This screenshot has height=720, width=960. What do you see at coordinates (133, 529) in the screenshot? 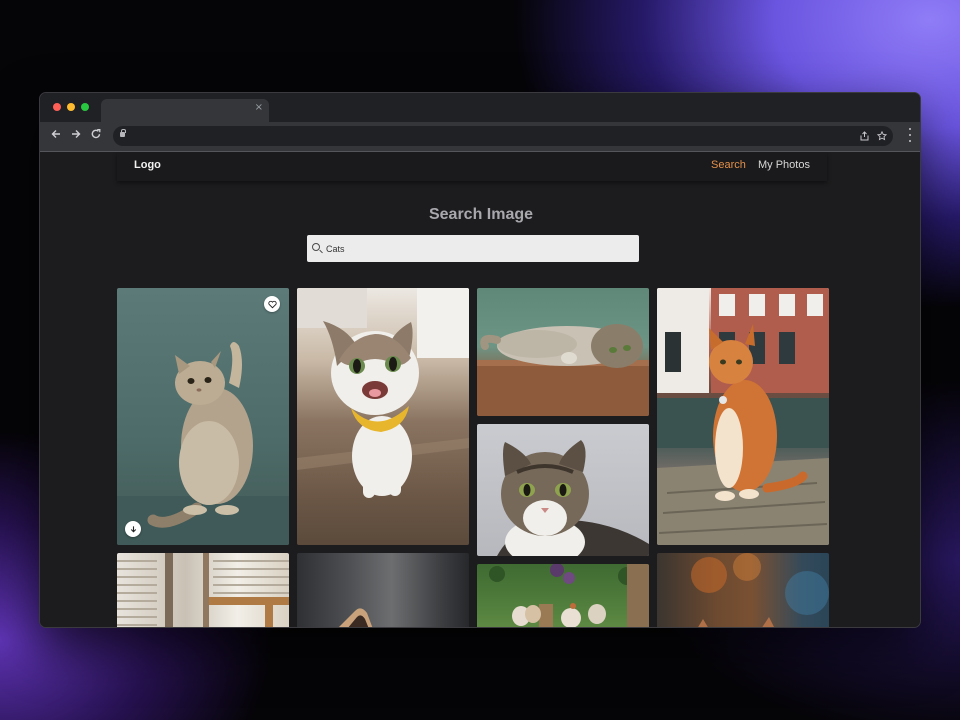
I see `download-icon` at bounding box center [133, 529].